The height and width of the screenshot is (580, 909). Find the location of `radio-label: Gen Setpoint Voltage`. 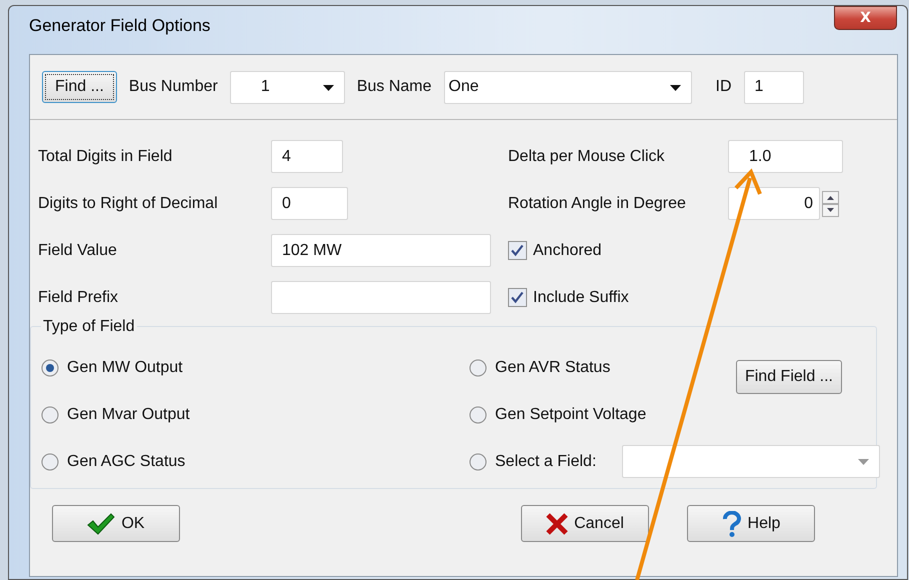

radio-label: Gen Setpoint Voltage is located at coordinates (570, 415).